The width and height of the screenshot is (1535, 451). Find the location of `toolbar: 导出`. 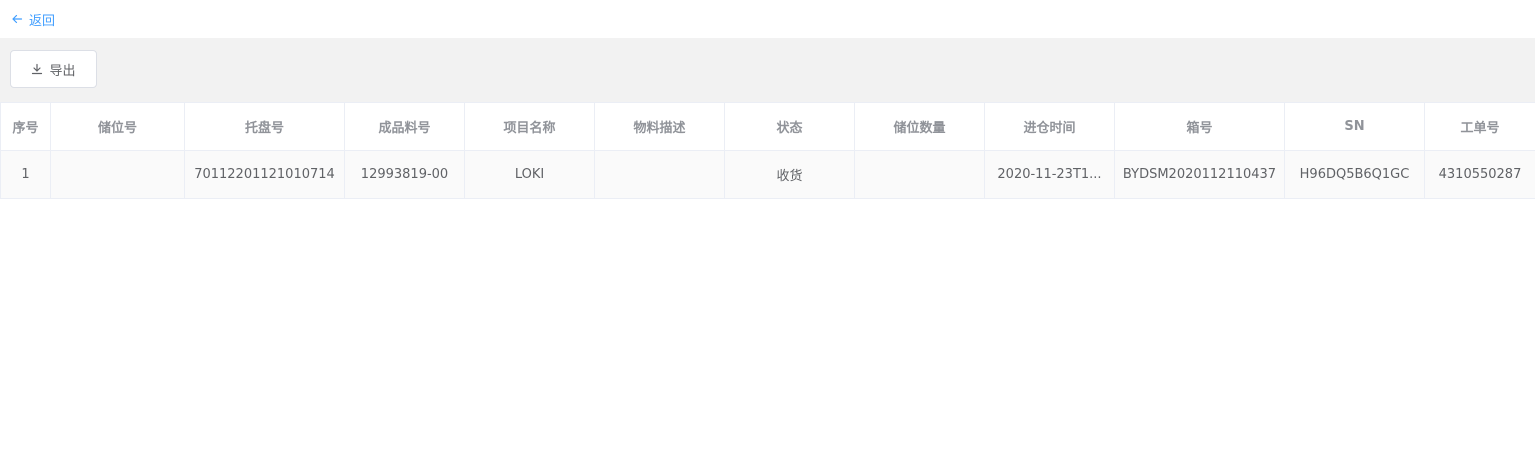

toolbar: 导出 is located at coordinates (767, 70).